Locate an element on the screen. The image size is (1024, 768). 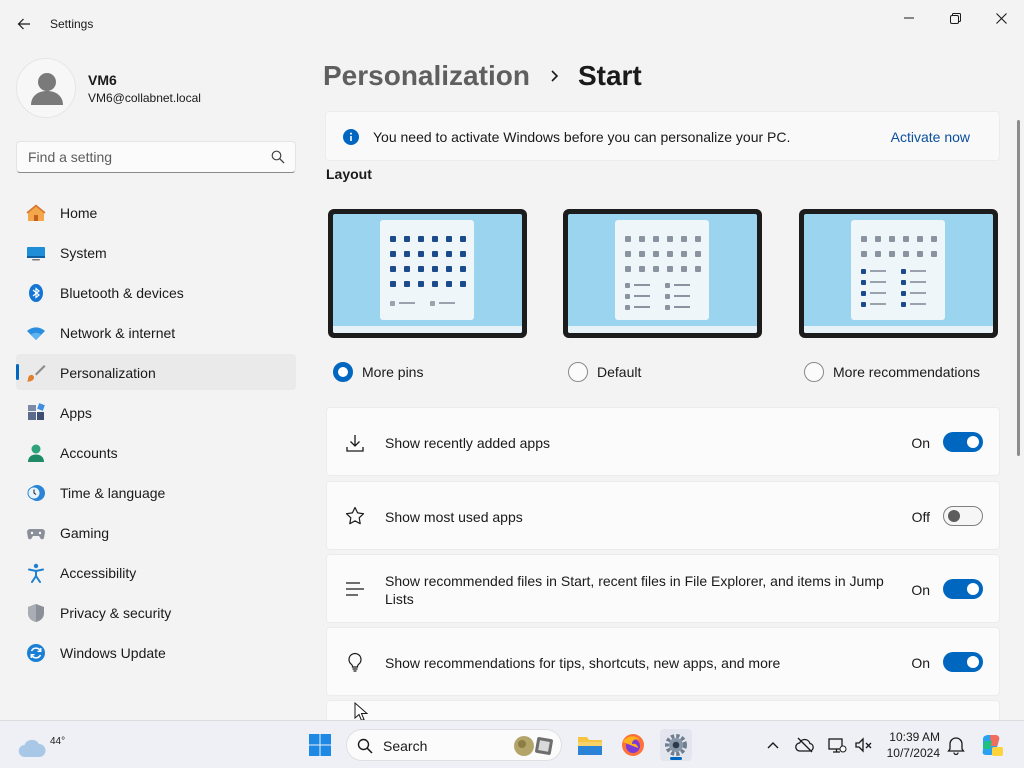
star-icon is located at coordinates (355, 515).